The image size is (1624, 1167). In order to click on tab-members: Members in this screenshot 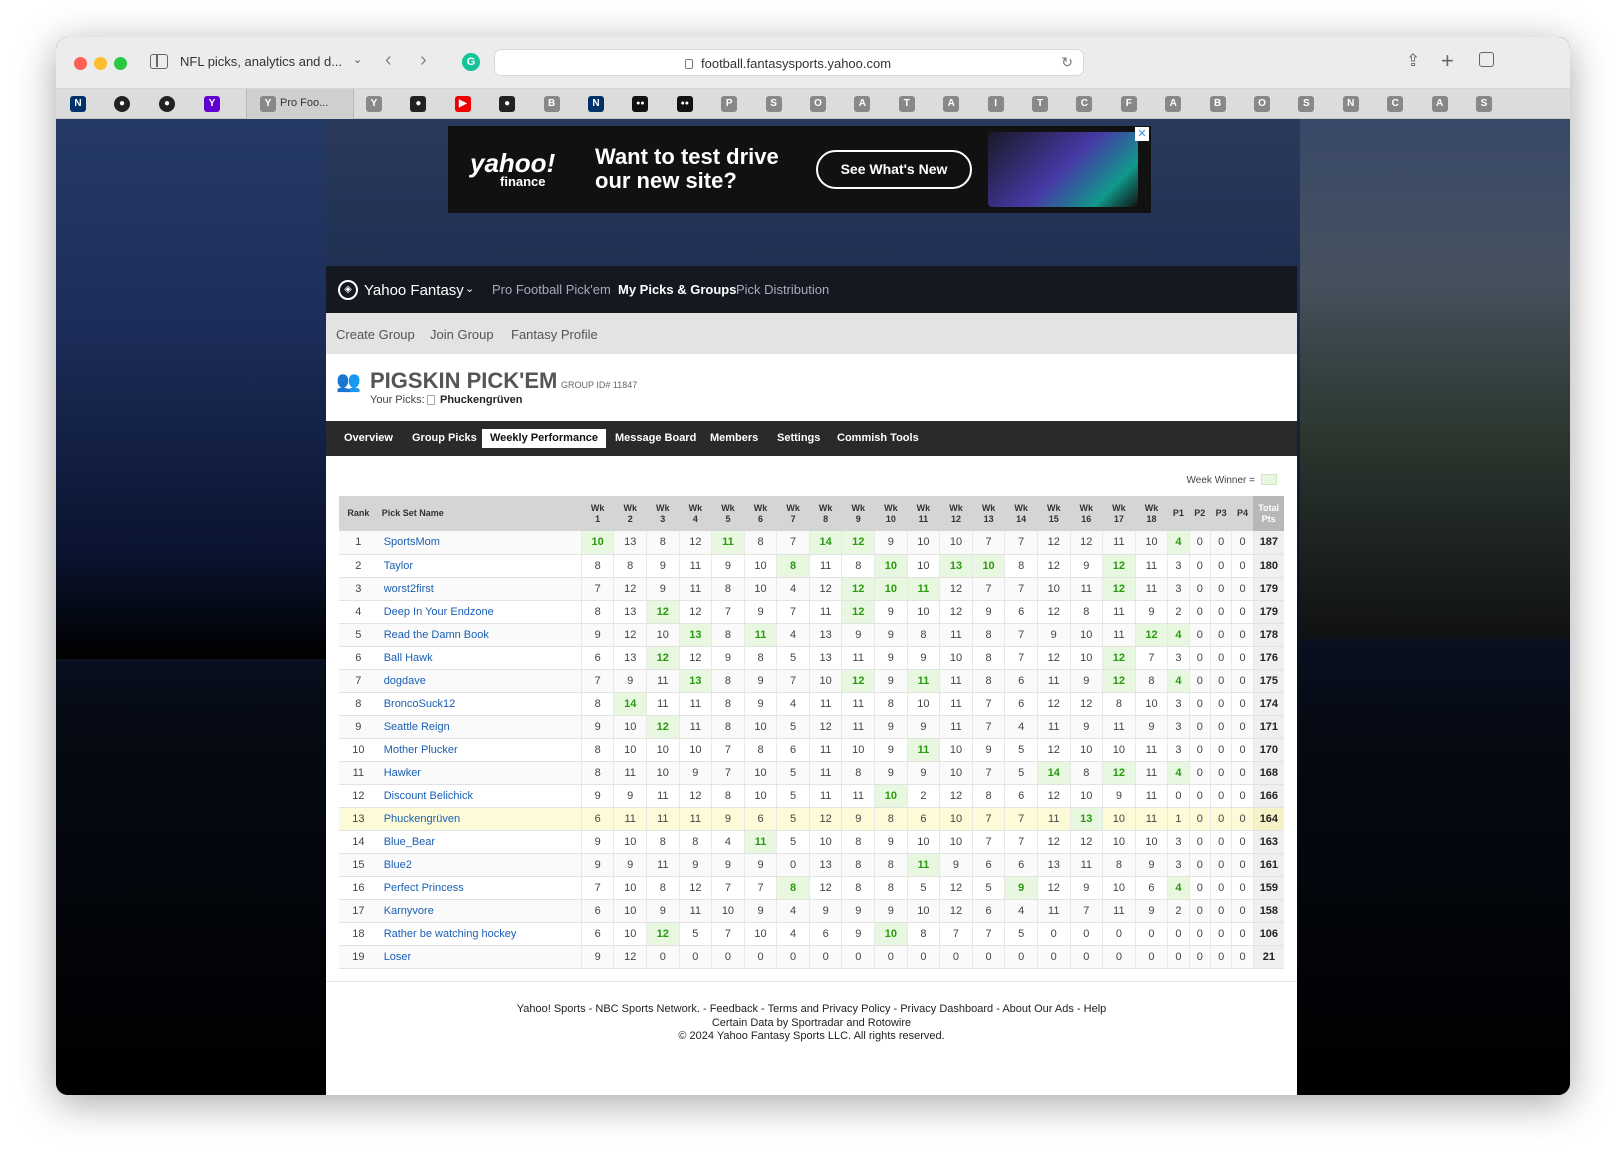, I will do `click(734, 438)`.